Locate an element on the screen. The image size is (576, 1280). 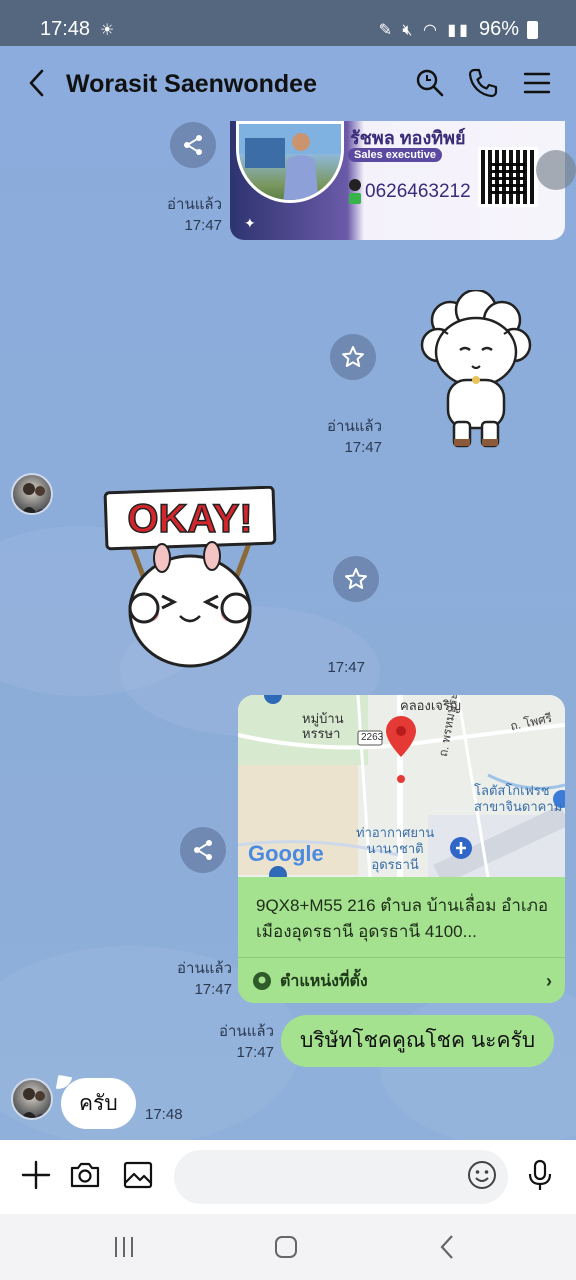
home-icon is located at coordinates (286, 1247).